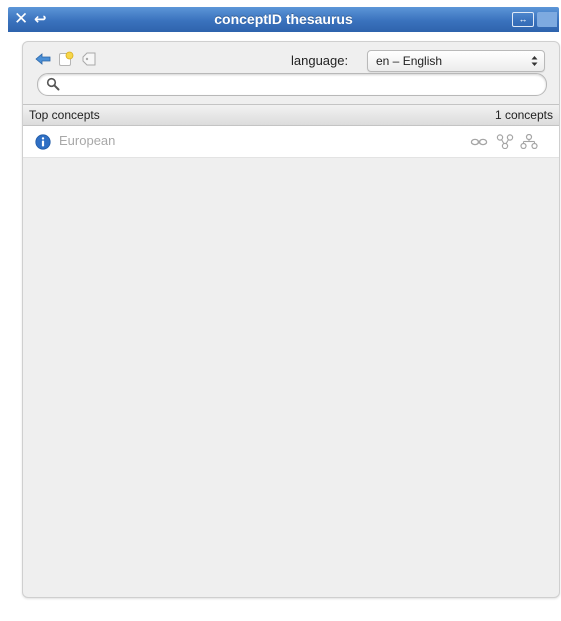 The width and height of the screenshot is (561, 621). Describe the element at coordinates (523, 19) in the screenshot. I see `expand-icon: ↔` at that location.